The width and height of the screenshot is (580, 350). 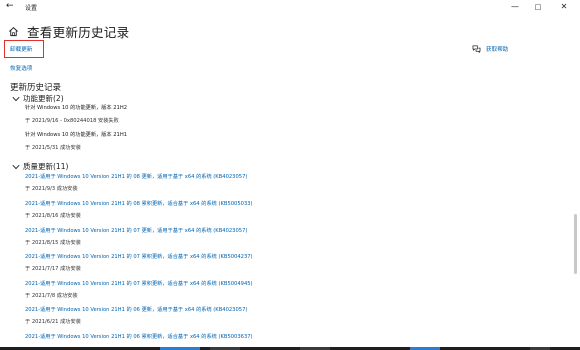 I want to click on quality-update-status: 于 2021/8/15 成功安装, so click(x=53, y=243).